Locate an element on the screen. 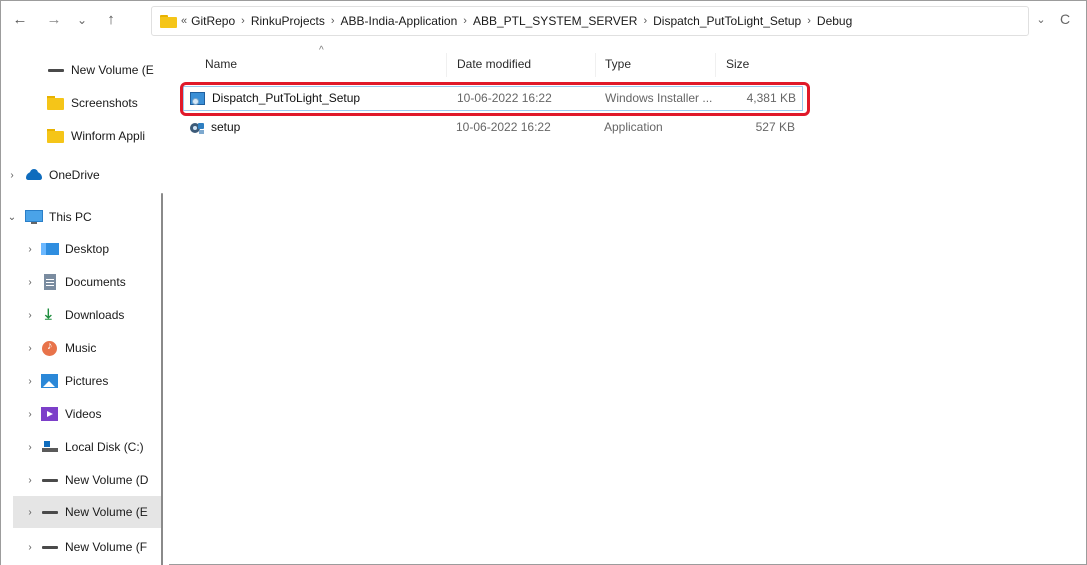 Image resolution: width=1087 pixels, height=565 pixels. music-icon: ♪ is located at coordinates (50, 348).